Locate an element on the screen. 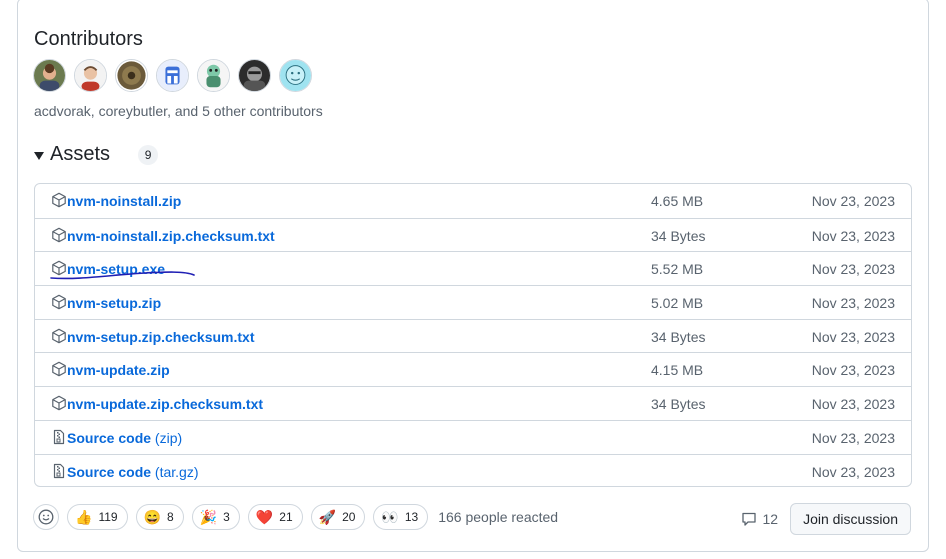 The image size is (946, 559). asset-name: nvm-update.zip.checksum.txt is located at coordinates (165, 404).